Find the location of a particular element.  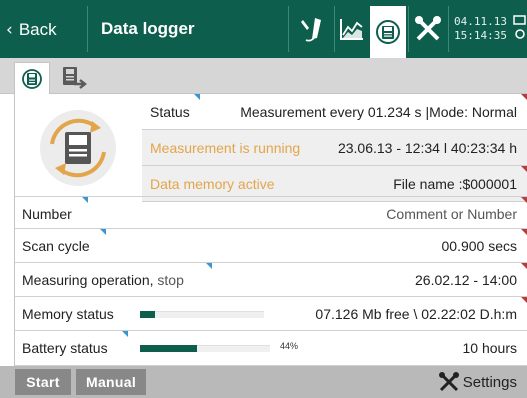

running-value: 23.06.13 - 12:34 l 40:23:34 h is located at coordinates (427, 148).